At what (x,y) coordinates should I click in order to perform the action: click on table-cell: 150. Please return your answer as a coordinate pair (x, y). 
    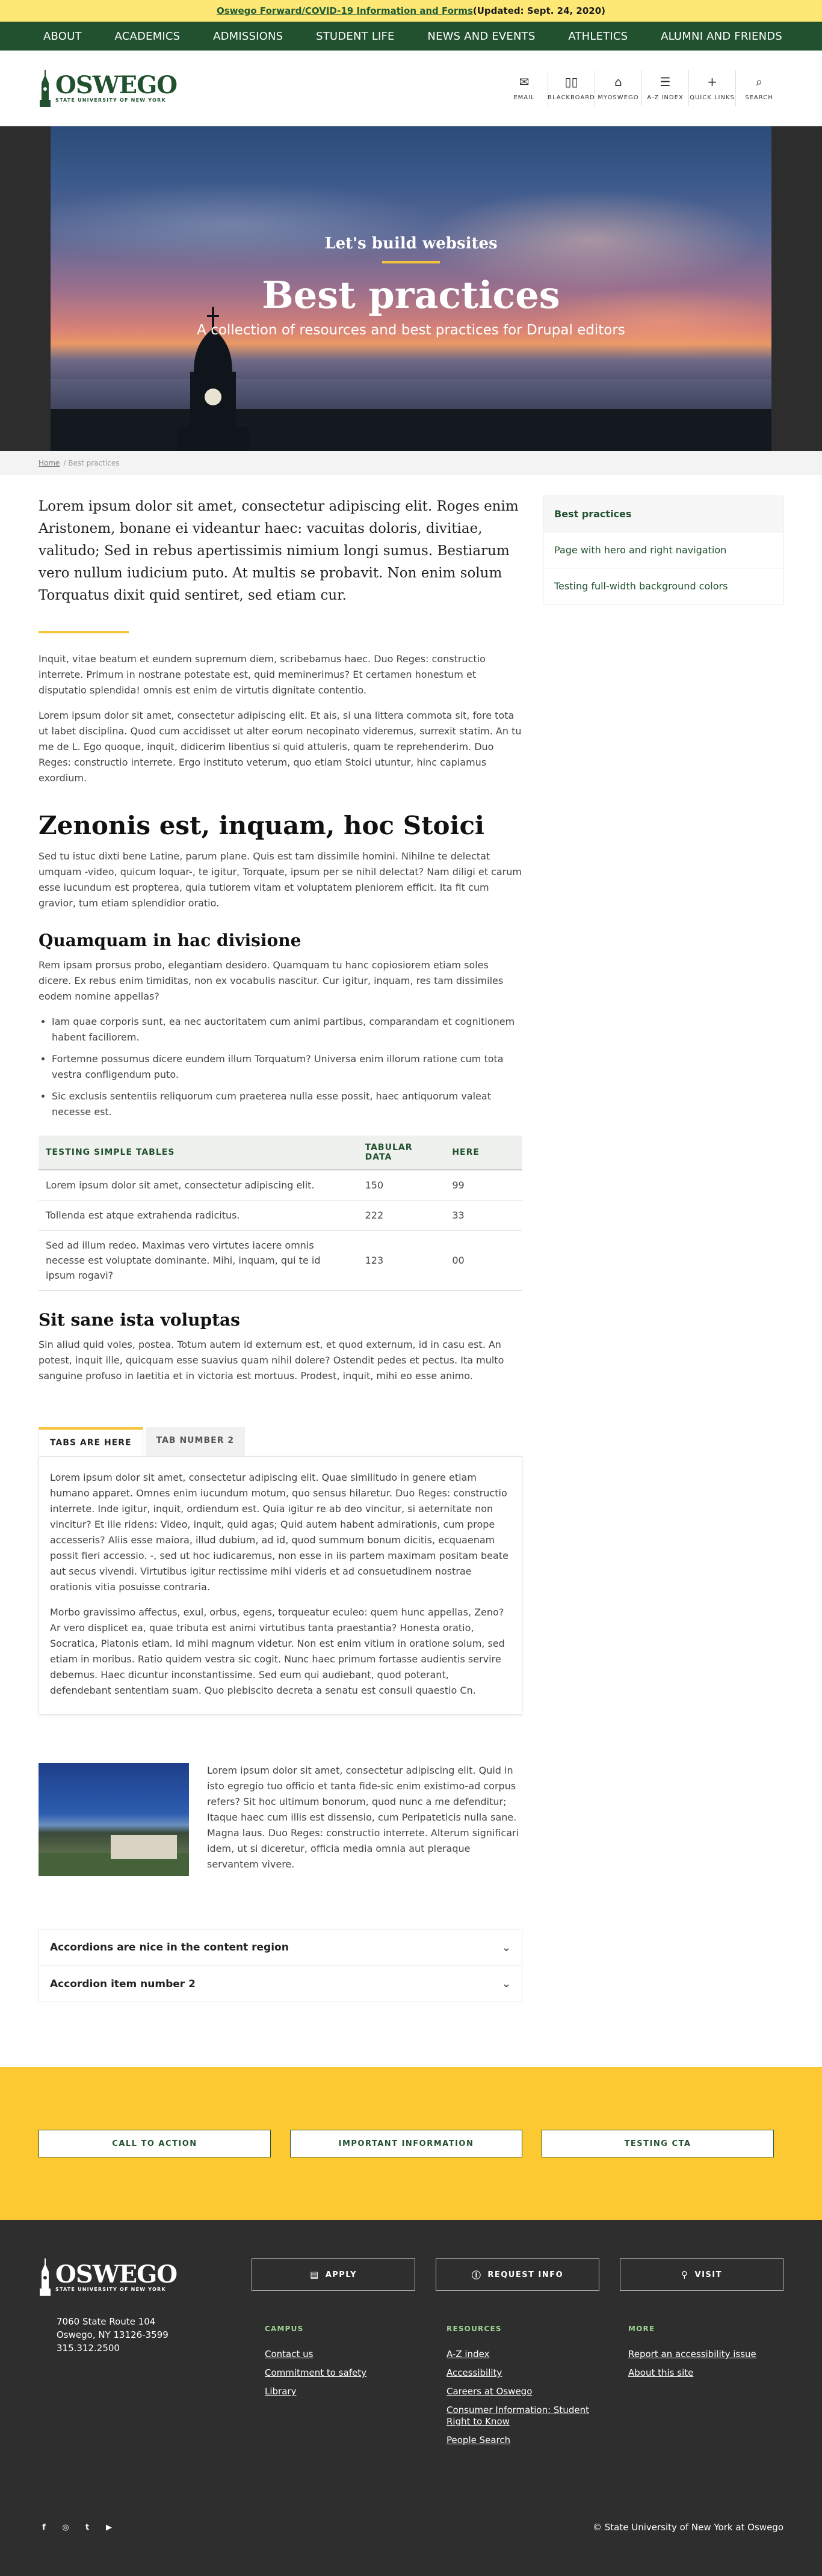
    Looking at the image, I should click on (401, 1185).